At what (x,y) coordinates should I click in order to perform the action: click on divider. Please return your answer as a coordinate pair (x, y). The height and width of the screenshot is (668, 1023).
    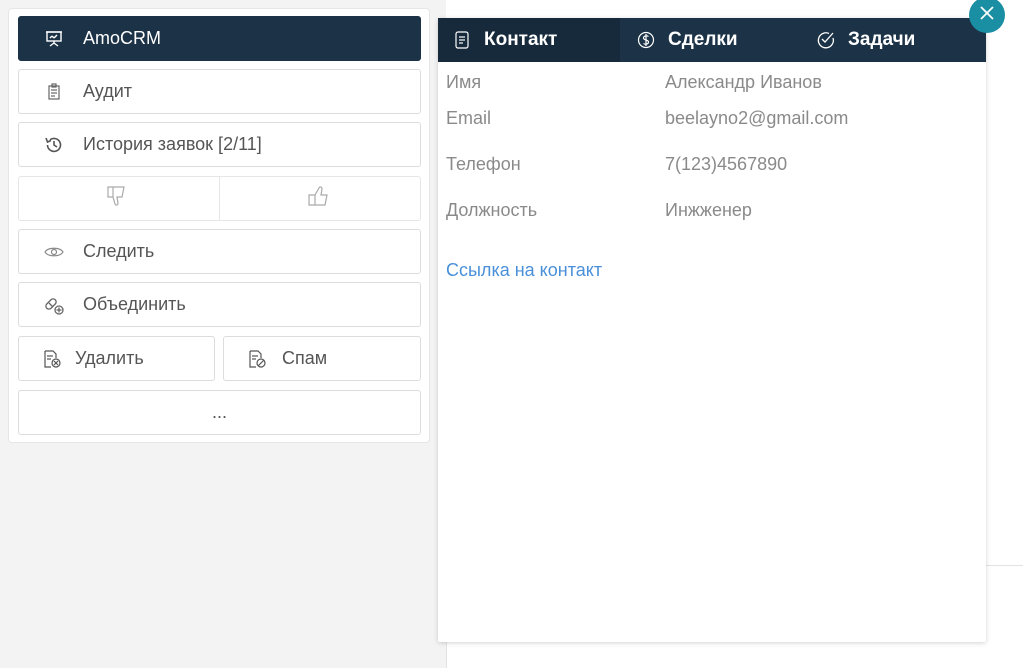
    Looking at the image, I should click on (1004, 565).